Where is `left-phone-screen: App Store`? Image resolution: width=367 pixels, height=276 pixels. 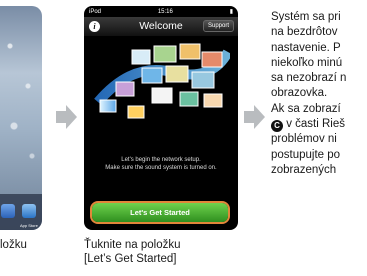 left-phone-screen: App Store is located at coordinates (21, 118).